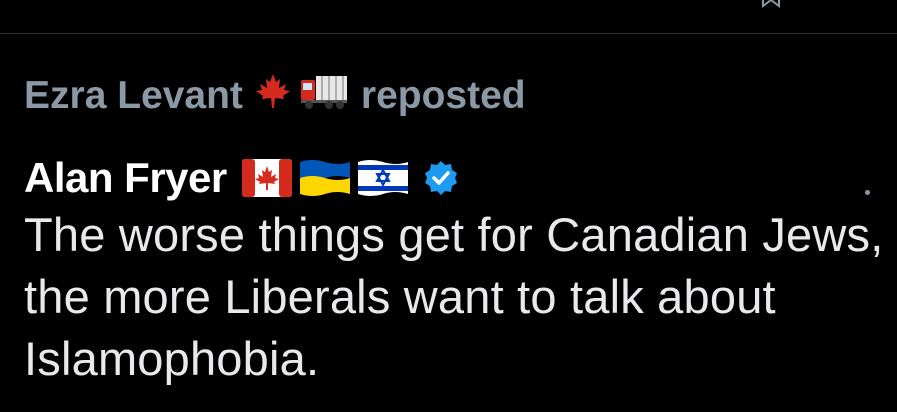  I want to click on post-header: Alan Fryer, so click(454, 178).